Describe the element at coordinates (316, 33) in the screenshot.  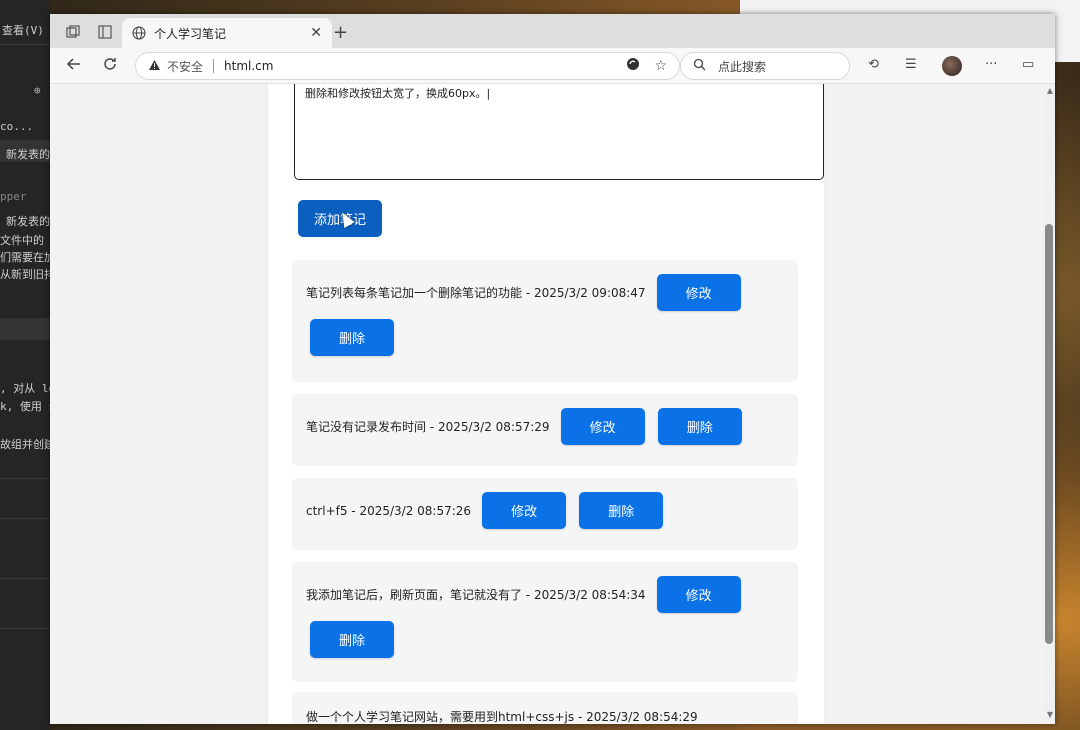
I see `close-icon: ✕` at that location.